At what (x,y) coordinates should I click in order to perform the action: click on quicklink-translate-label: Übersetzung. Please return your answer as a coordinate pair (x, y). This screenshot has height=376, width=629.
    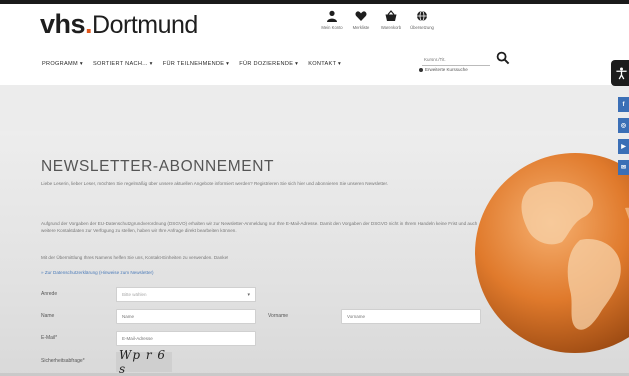
    Looking at the image, I should click on (422, 27).